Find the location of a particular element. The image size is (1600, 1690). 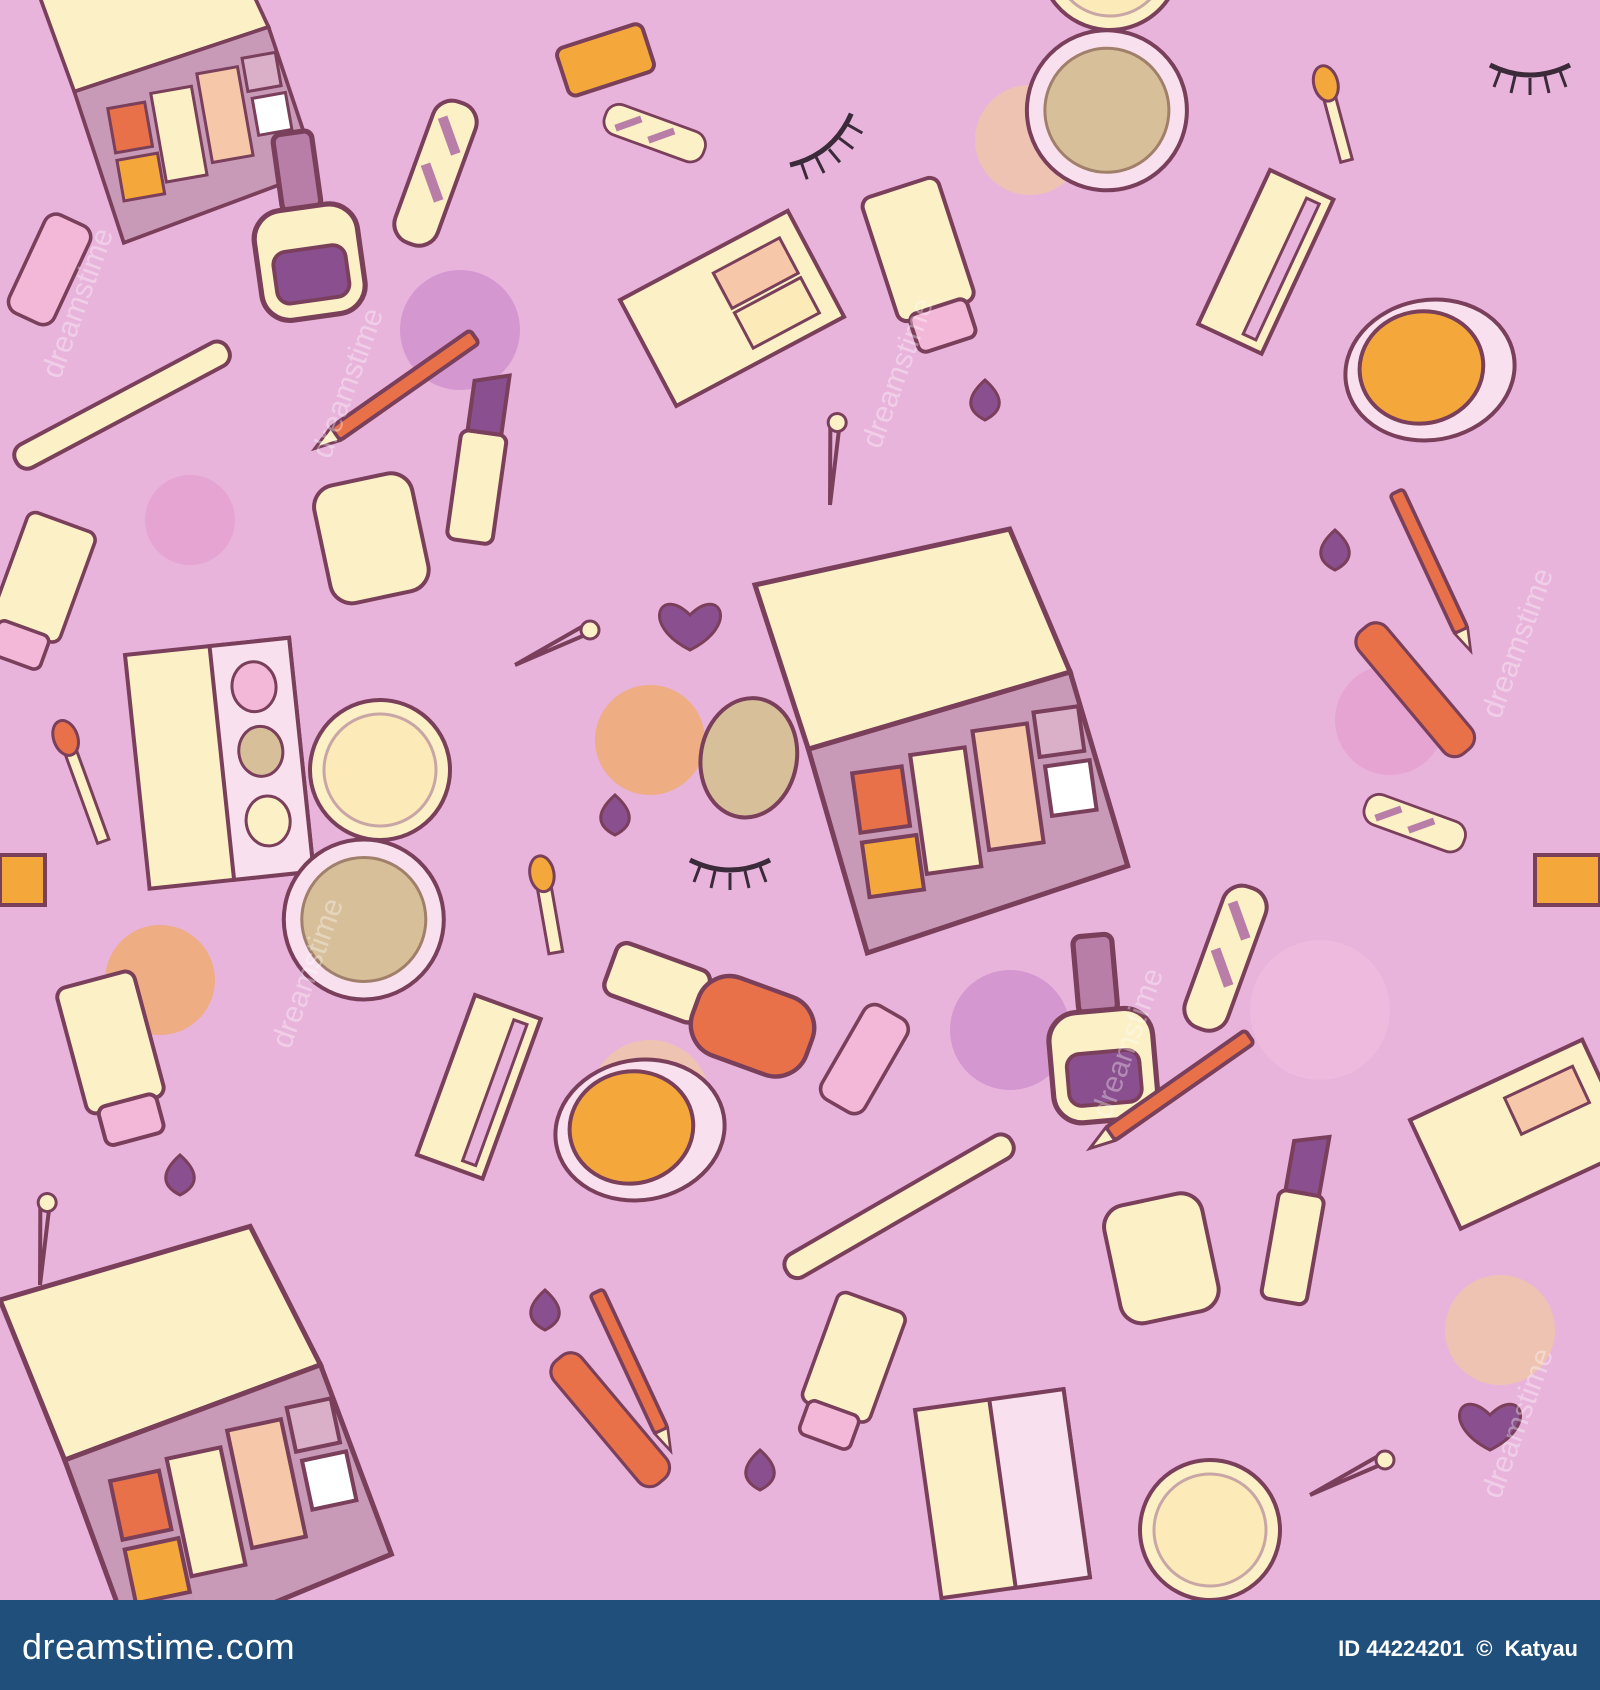

footer-bar: dreamstime.com ID 44224201 © Katyau is located at coordinates (800, 1645).